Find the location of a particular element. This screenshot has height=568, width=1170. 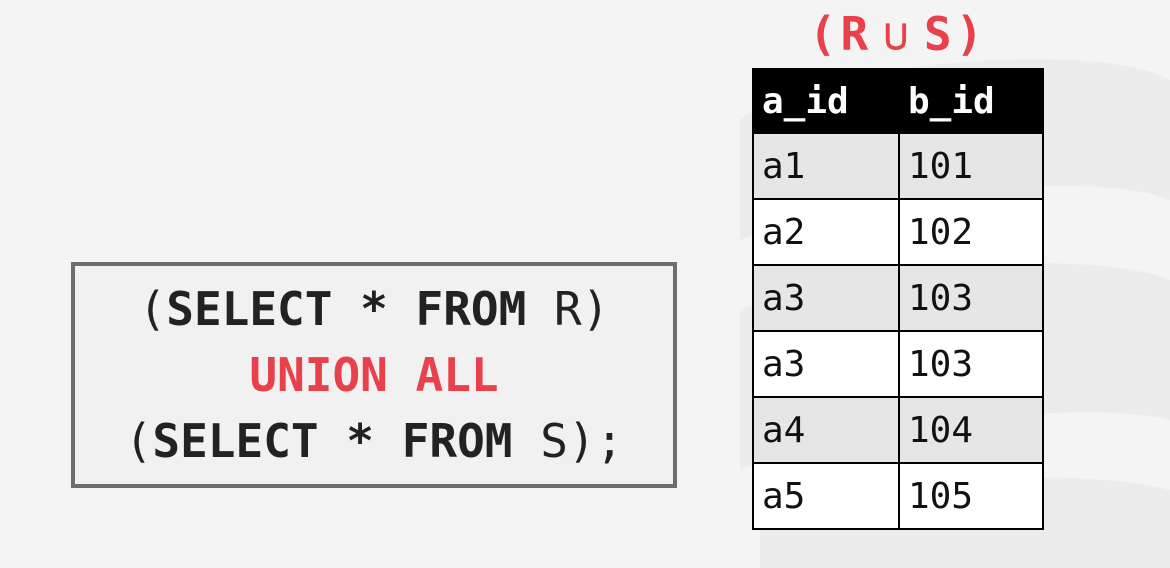

sql-line-select-r: (SELECT * FROM R) is located at coordinates (374, 309).